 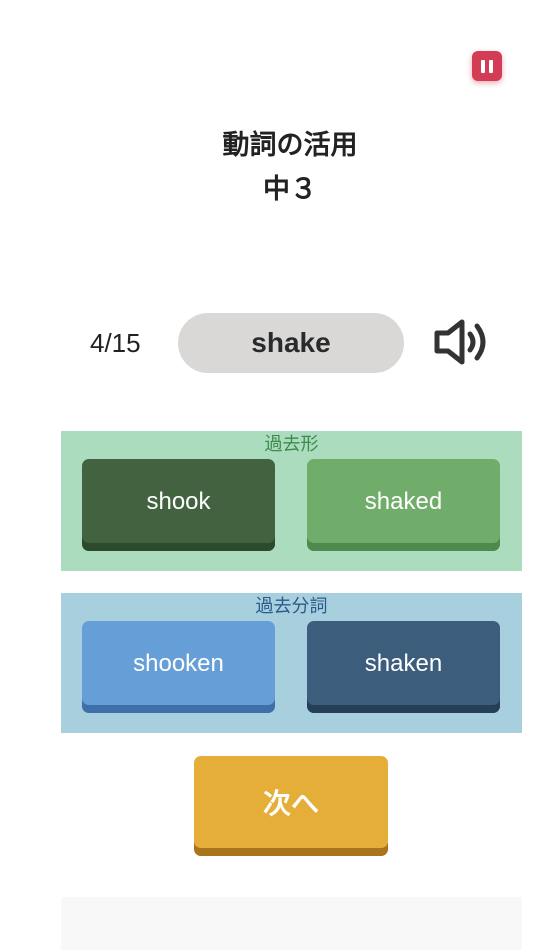 I want to click on choice-shaked-button: shaked, so click(x=403, y=505).